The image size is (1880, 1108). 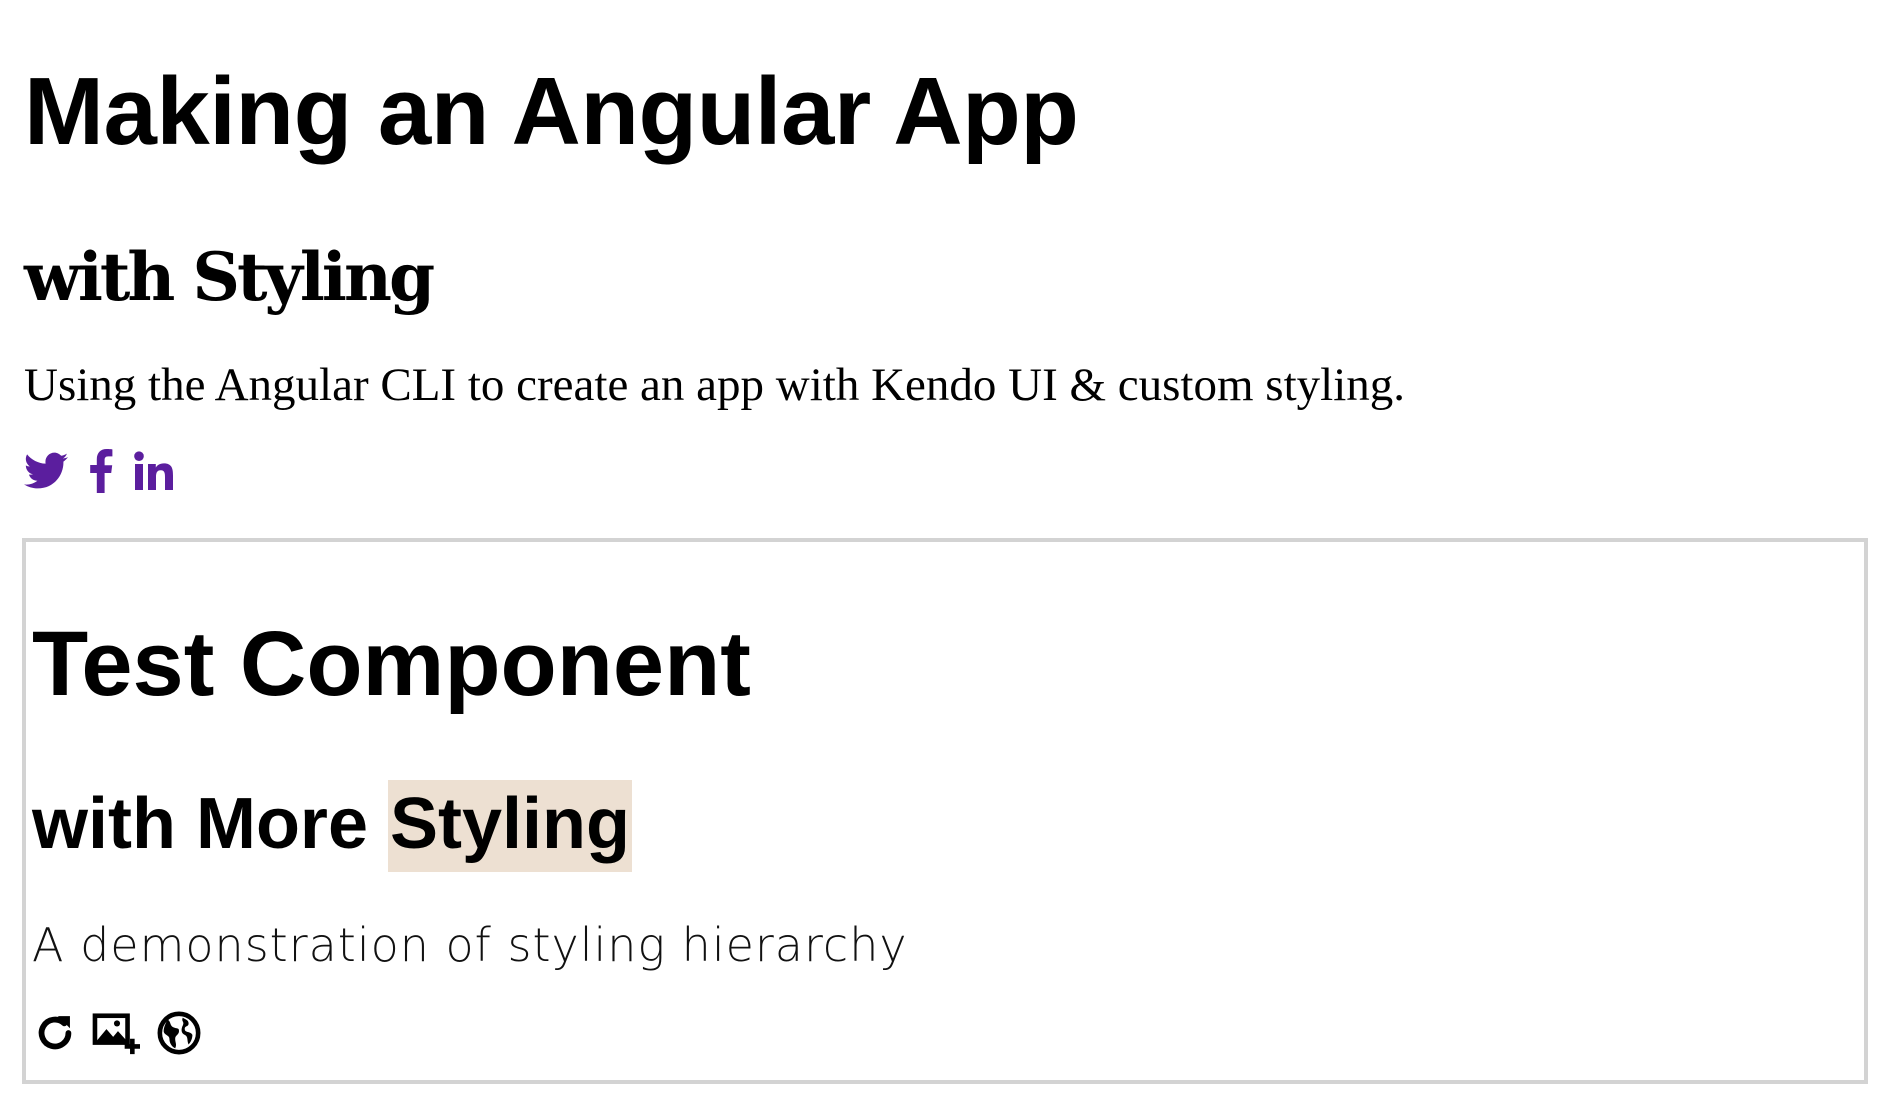 I want to click on page-title: Making an Angular App, so click(x=551, y=111).